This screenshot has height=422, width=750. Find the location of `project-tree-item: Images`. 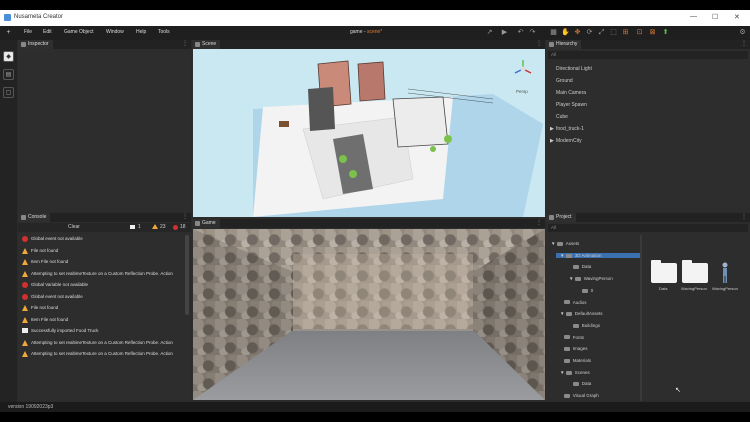

project-tree-item: Images is located at coordinates (574, 348).